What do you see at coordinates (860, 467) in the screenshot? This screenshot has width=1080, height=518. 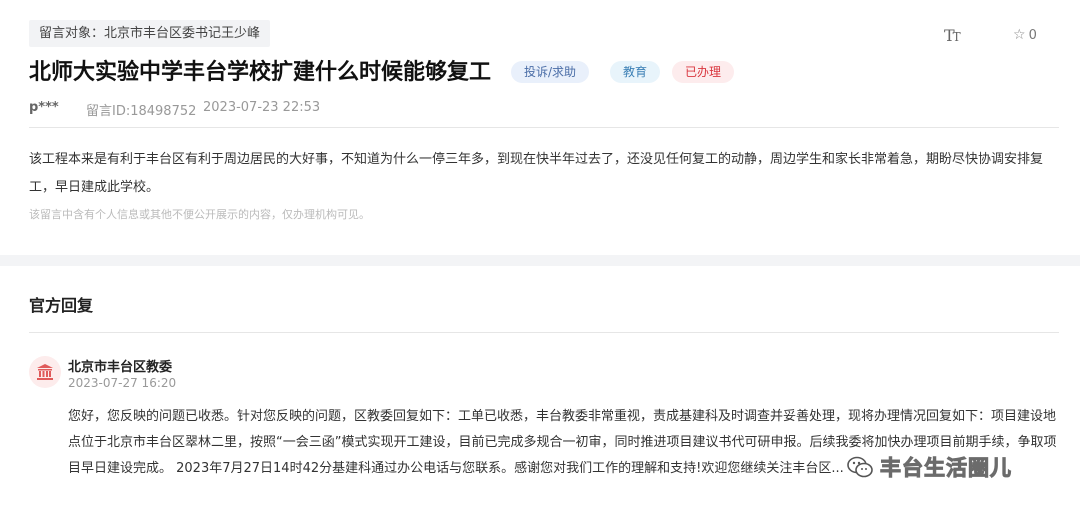 I see `wechat-icon` at bounding box center [860, 467].